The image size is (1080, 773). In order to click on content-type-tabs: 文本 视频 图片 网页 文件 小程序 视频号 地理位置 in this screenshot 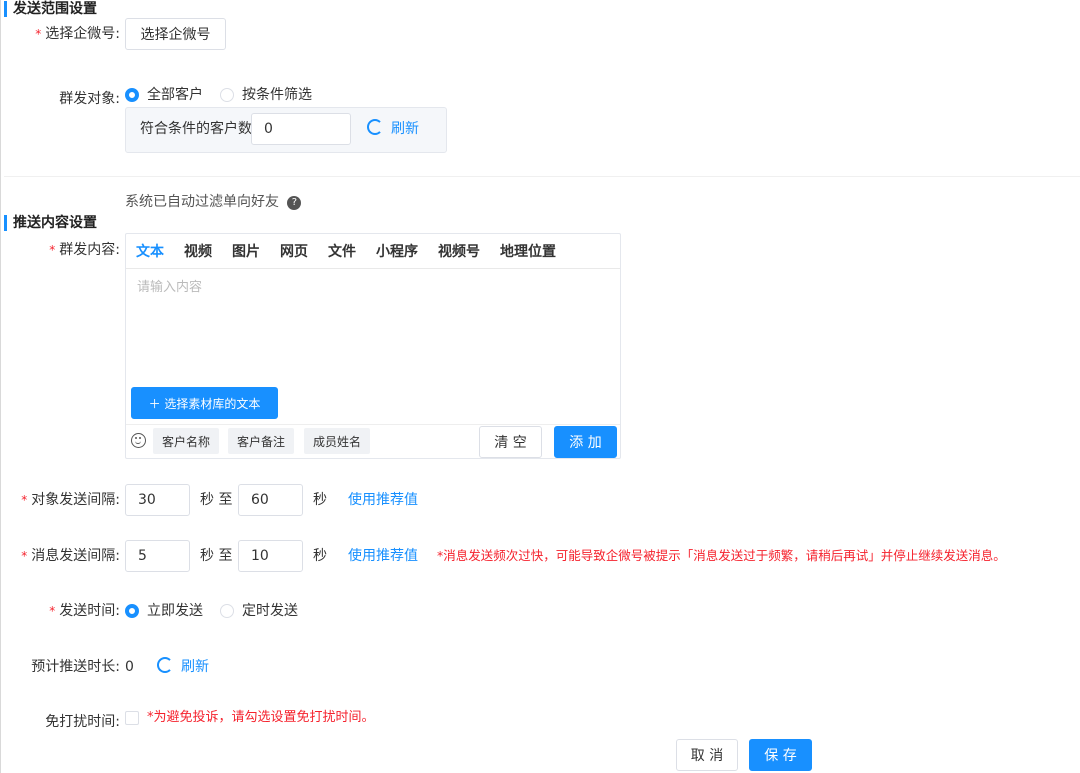, I will do `click(373, 251)`.